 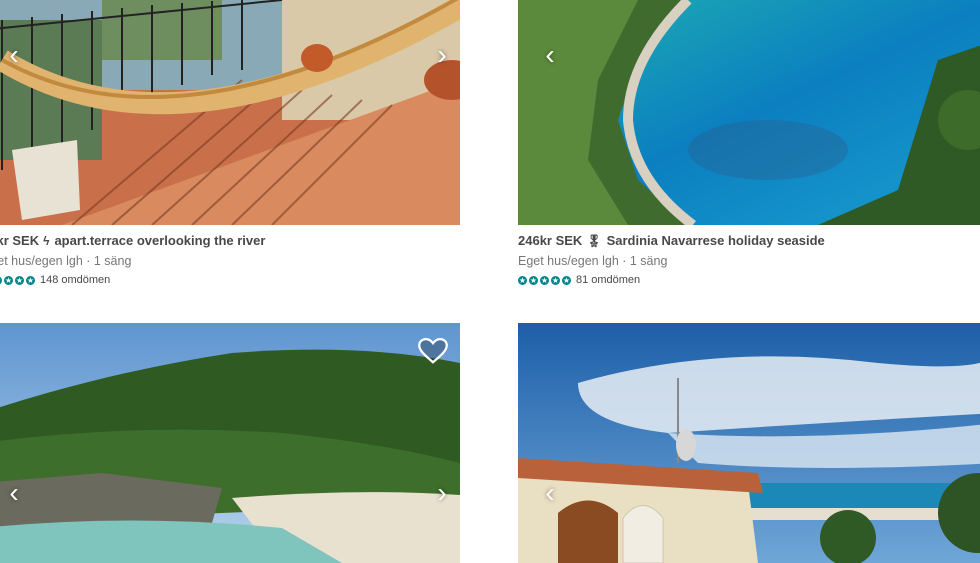 I want to click on medal-icon: 🎖, so click(x=594, y=241).